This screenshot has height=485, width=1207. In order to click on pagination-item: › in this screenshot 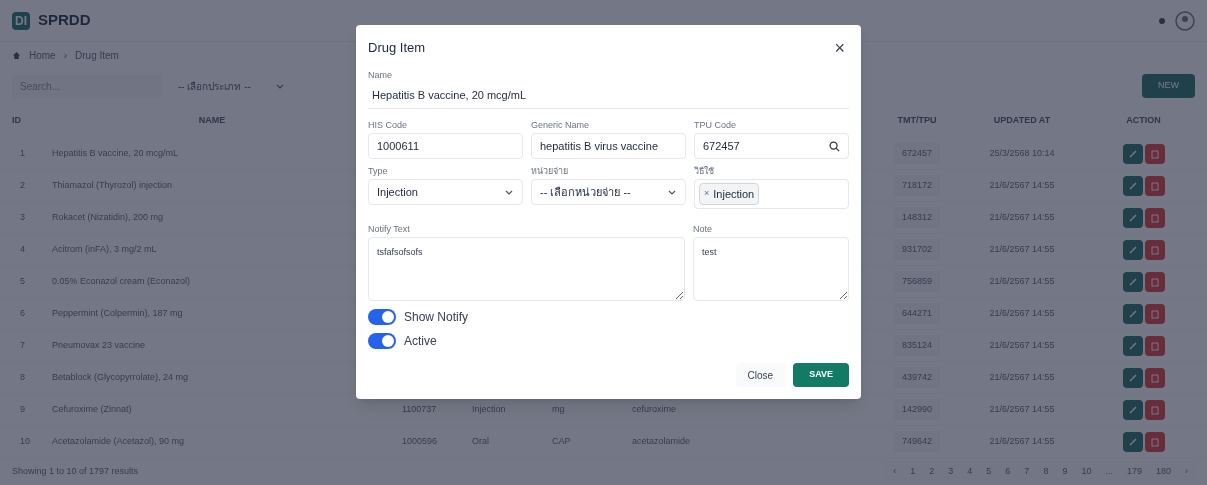, I will do `click(1186, 471)`.